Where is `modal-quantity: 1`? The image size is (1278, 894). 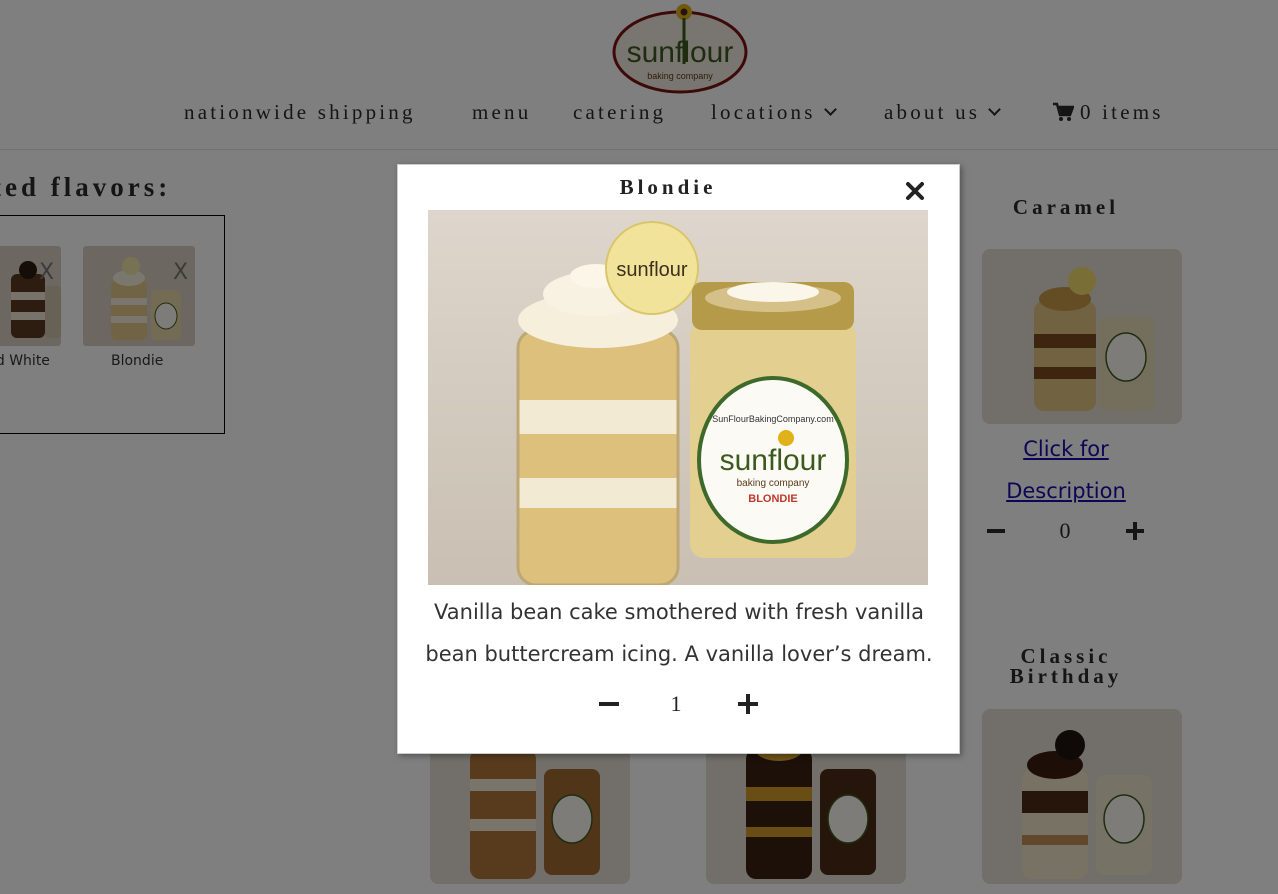
modal-quantity: 1 is located at coordinates (676, 703).